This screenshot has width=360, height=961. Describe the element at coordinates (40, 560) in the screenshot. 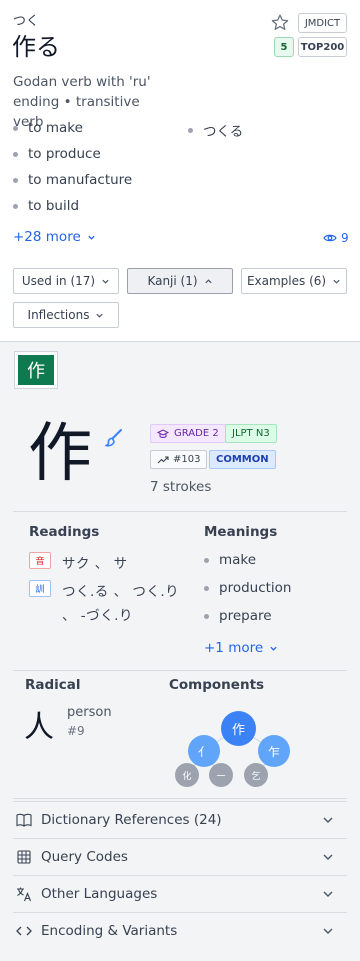

I see `onyomi-icon: 音` at that location.